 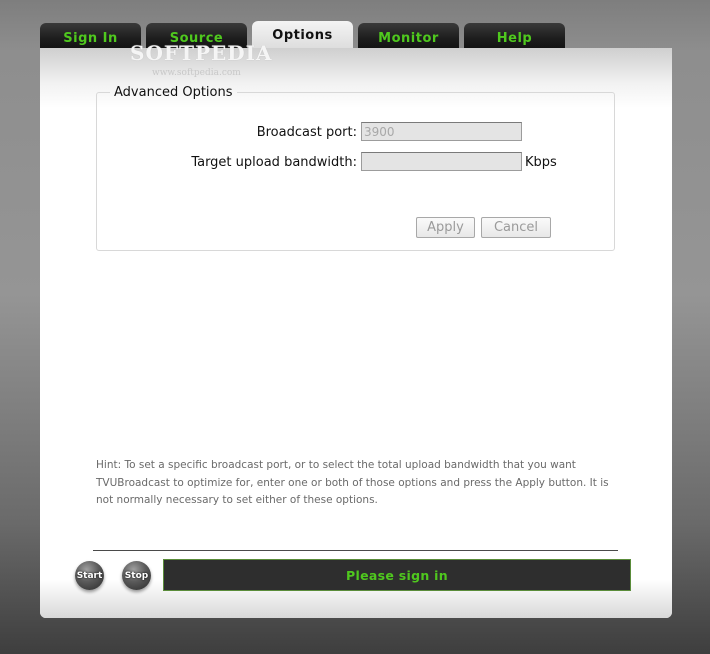 I want to click on divider, so click(x=355, y=550).